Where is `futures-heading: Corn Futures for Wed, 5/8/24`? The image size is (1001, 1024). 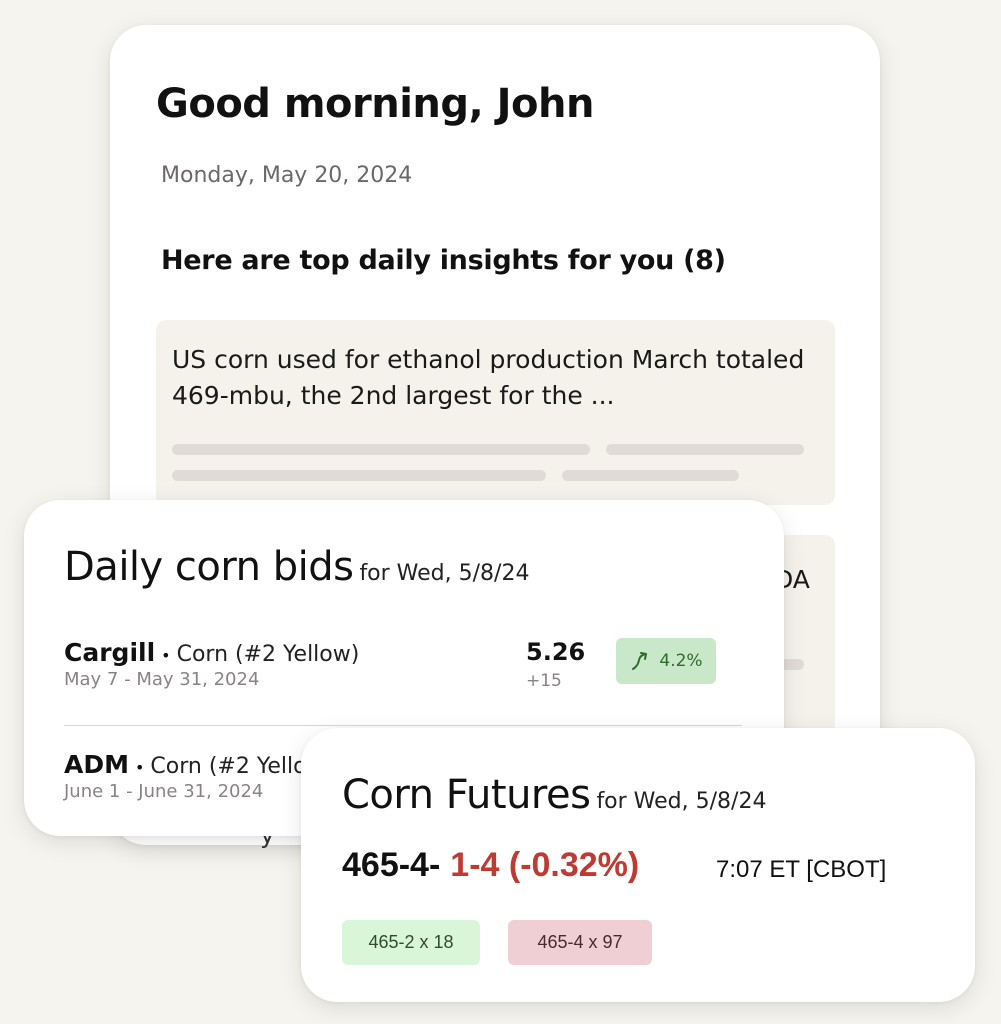 futures-heading: Corn Futures for Wed, 5/8/24 is located at coordinates (554, 795).